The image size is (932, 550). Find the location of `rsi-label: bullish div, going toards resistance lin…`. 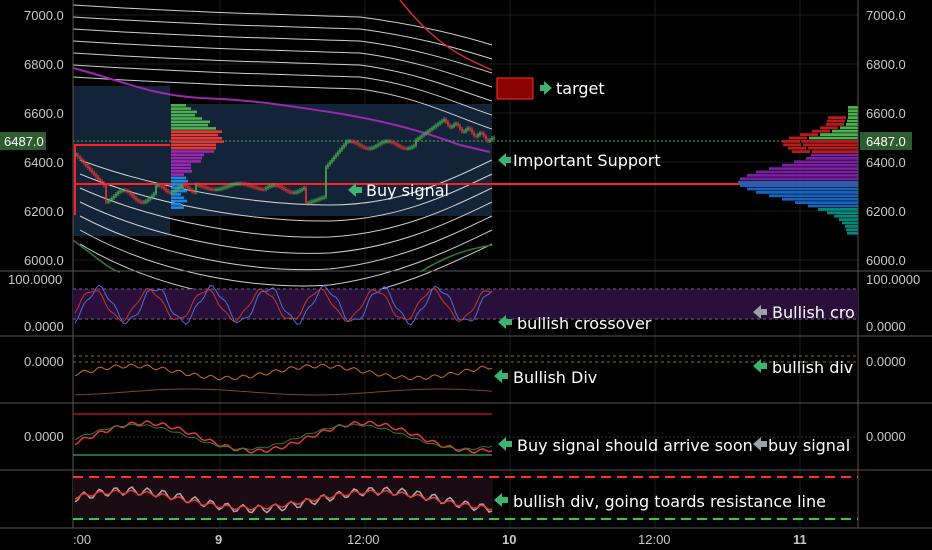

rsi-label: bullish div, going toards resistance lin… is located at coordinates (669, 501).